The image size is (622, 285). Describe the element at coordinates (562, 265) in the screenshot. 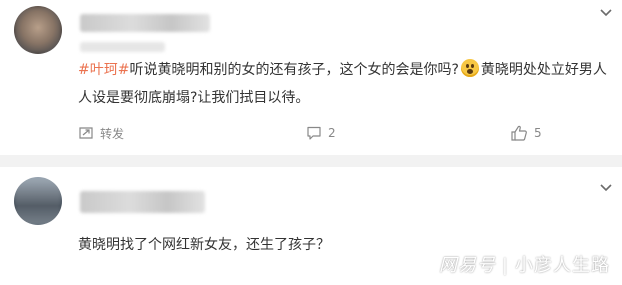

I see `watermark-author: 小彦人生路` at that location.